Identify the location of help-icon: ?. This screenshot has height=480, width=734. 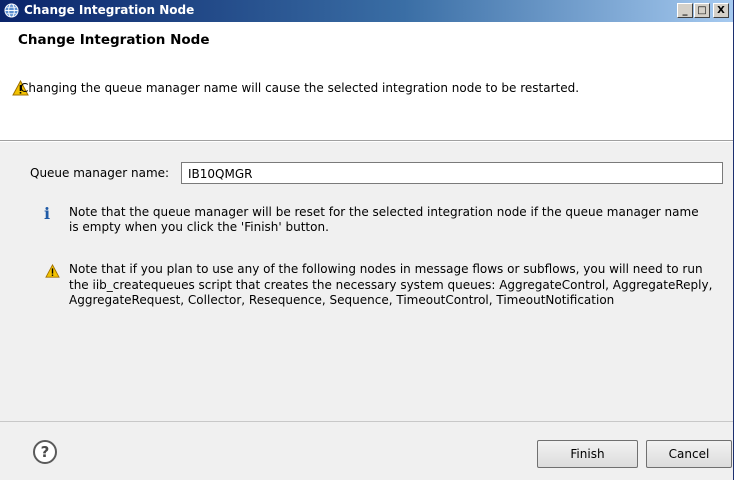
(45, 452).